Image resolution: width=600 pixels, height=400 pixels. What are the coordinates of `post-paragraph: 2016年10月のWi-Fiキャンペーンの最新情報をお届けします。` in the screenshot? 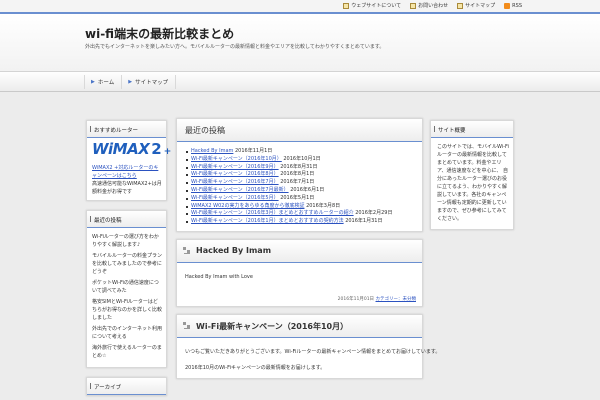 It's located at (255, 367).